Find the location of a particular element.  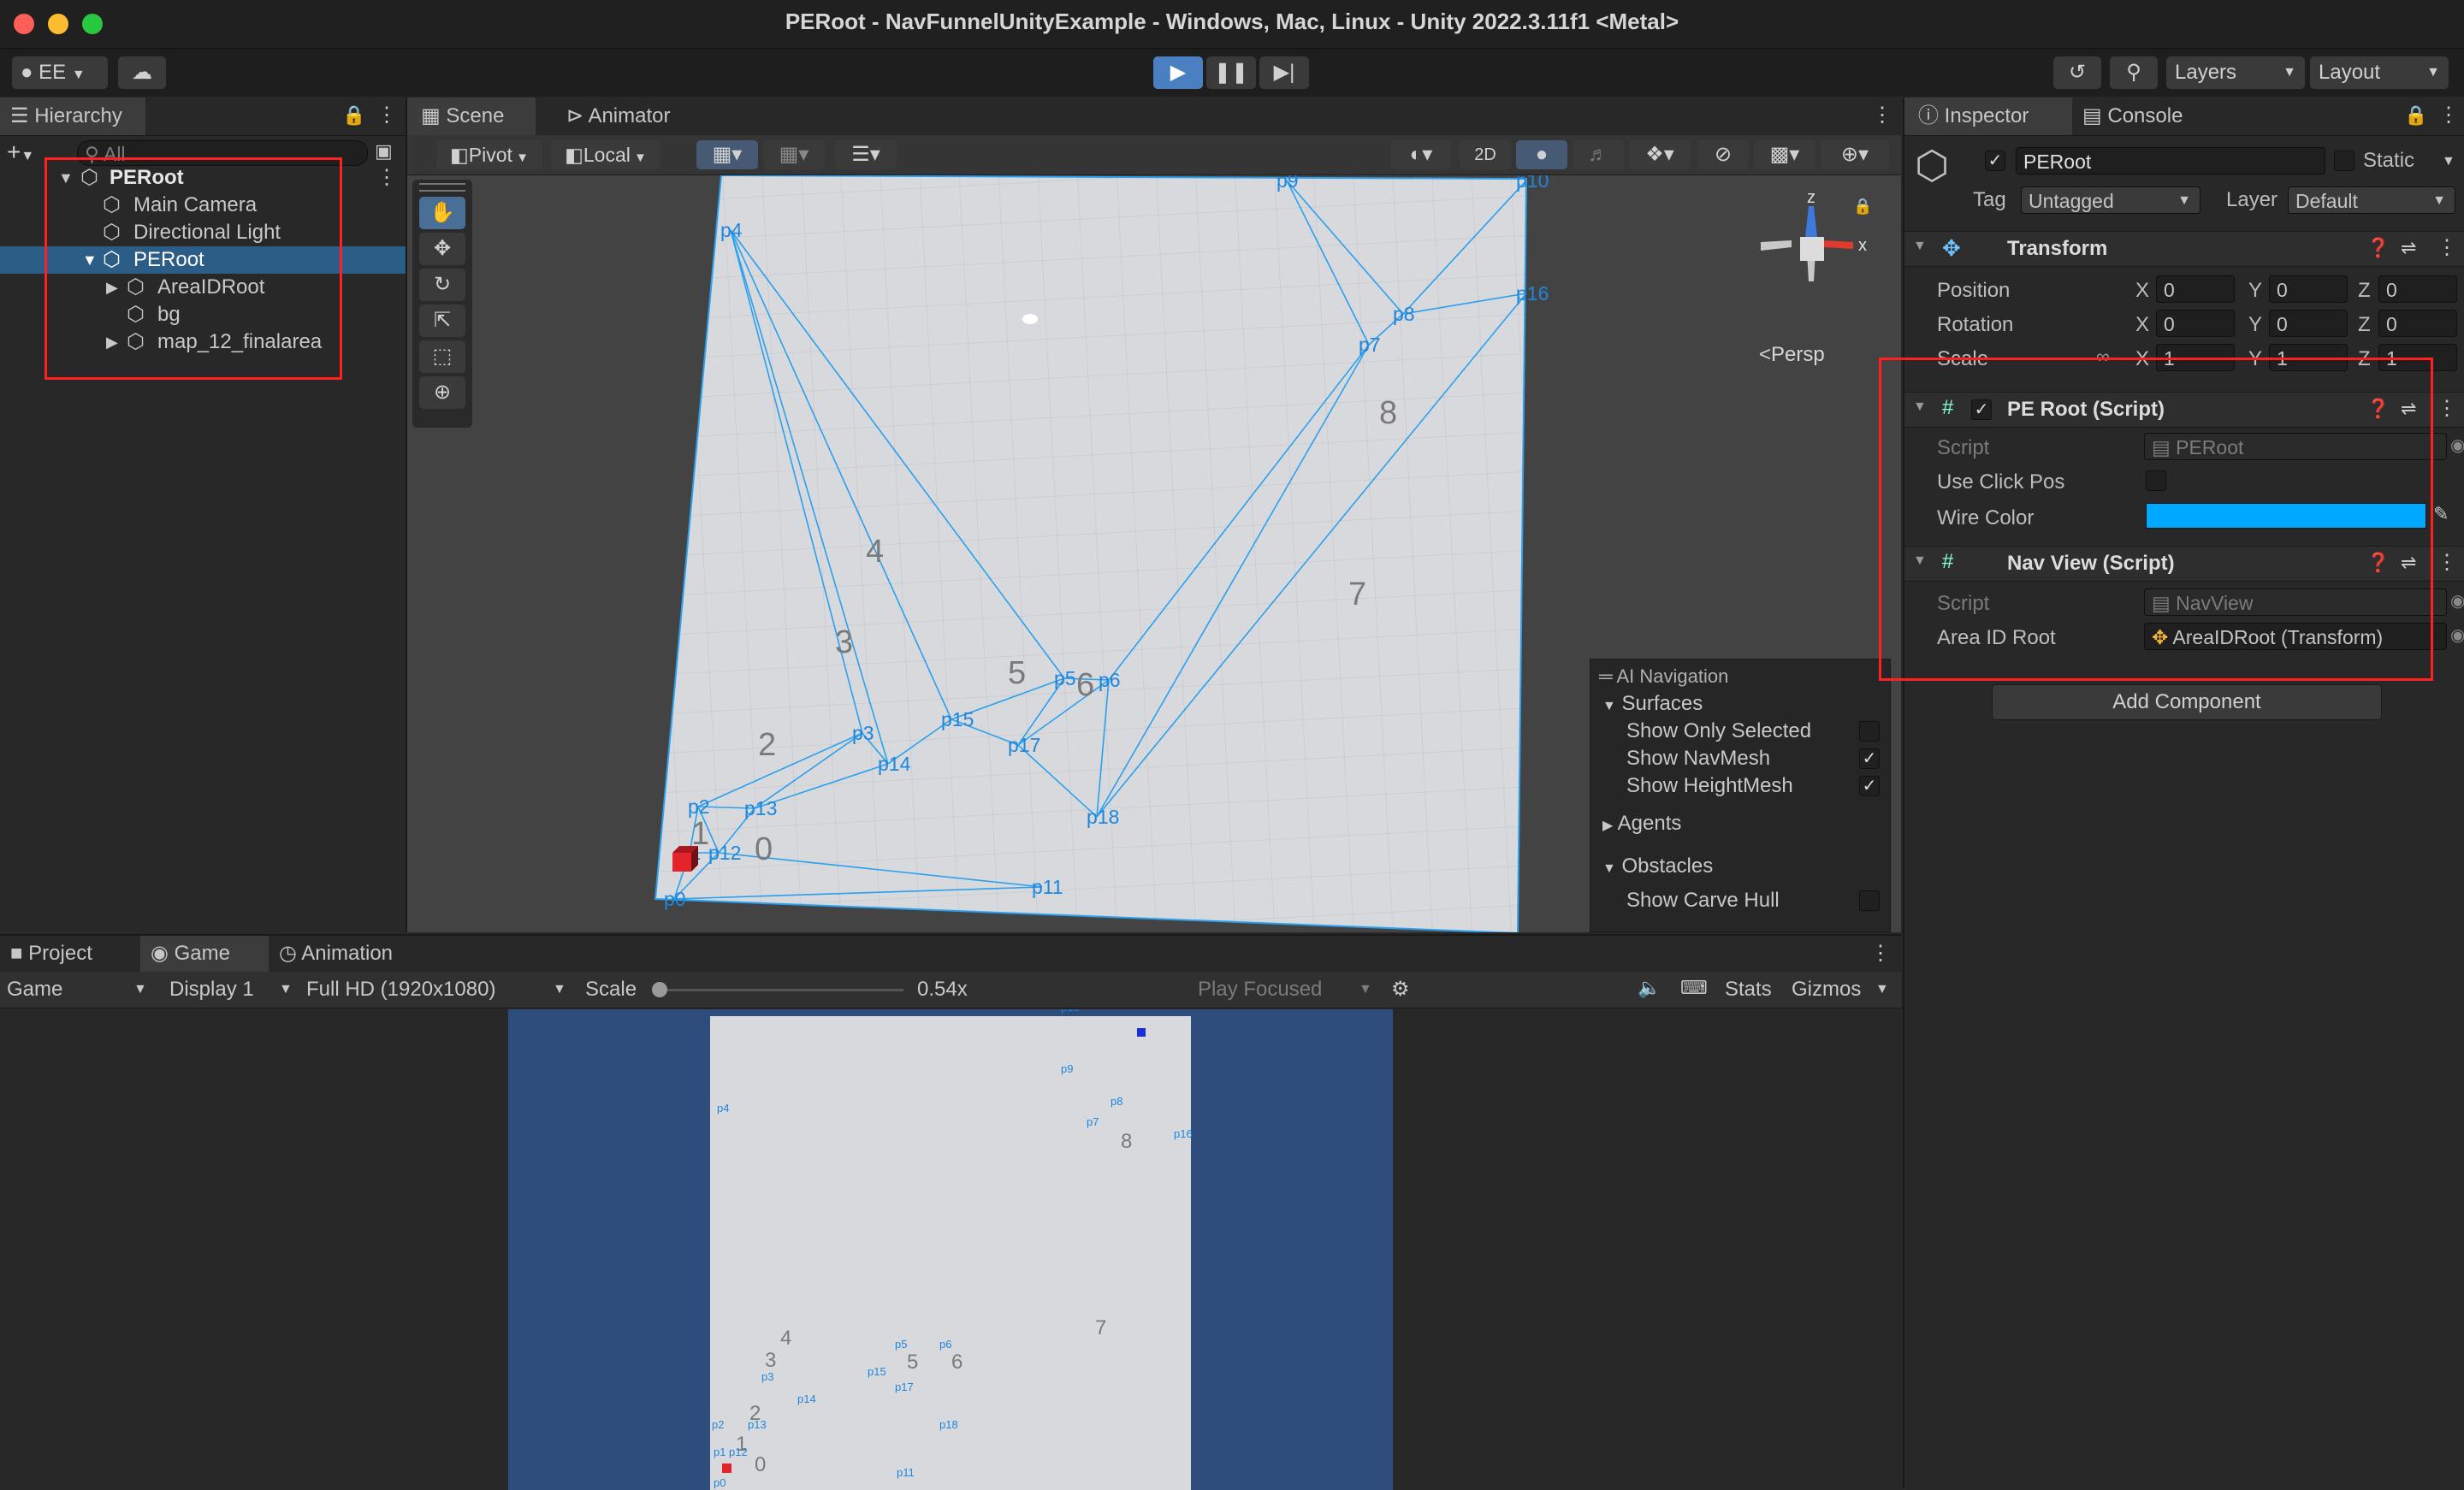

gizmos-button: Gizmos is located at coordinates (1826, 989).